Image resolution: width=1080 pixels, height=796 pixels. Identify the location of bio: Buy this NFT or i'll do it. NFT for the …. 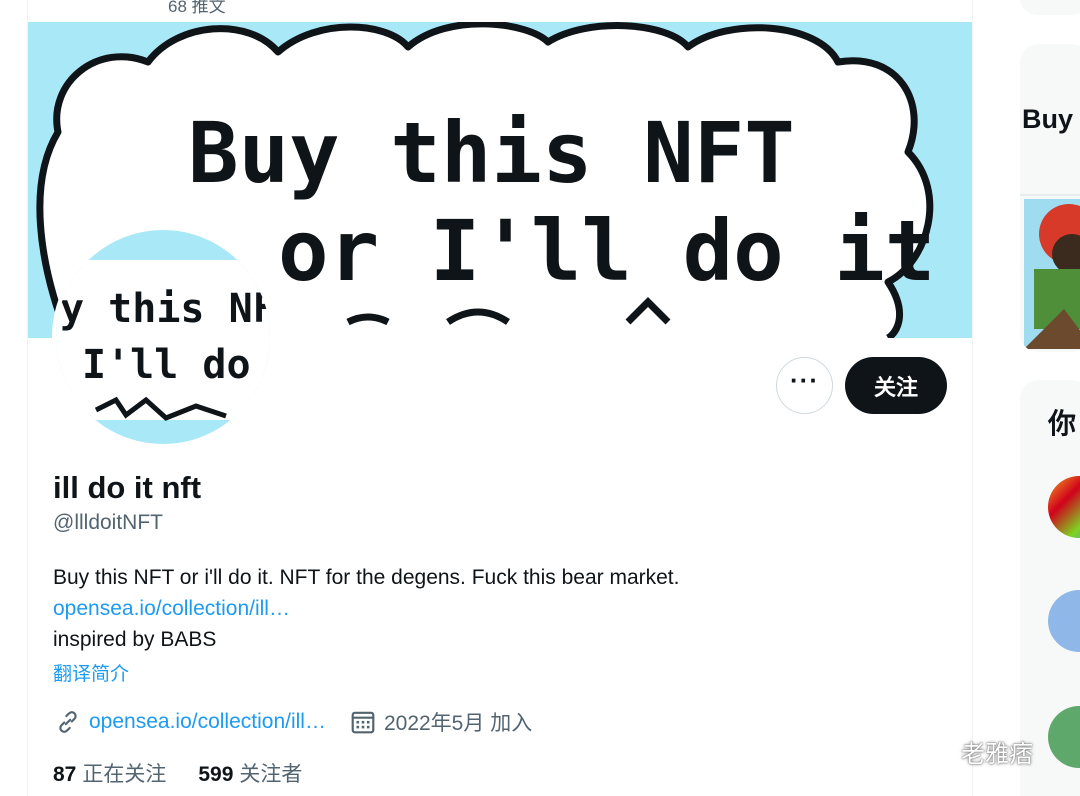
(366, 608).